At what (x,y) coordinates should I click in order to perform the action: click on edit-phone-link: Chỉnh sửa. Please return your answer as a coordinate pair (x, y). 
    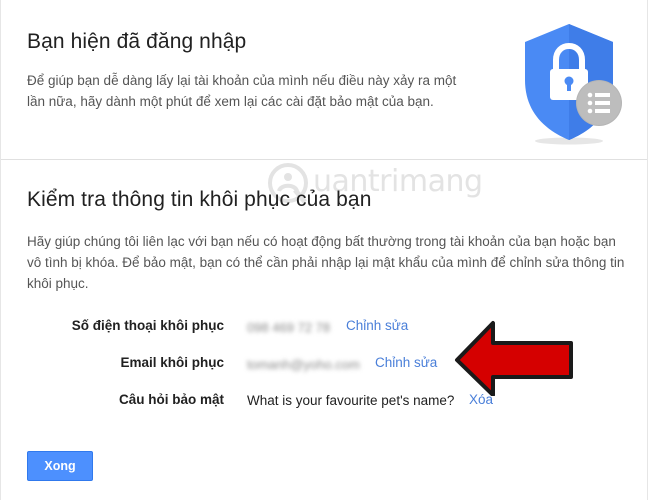
    Looking at the image, I should click on (377, 325).